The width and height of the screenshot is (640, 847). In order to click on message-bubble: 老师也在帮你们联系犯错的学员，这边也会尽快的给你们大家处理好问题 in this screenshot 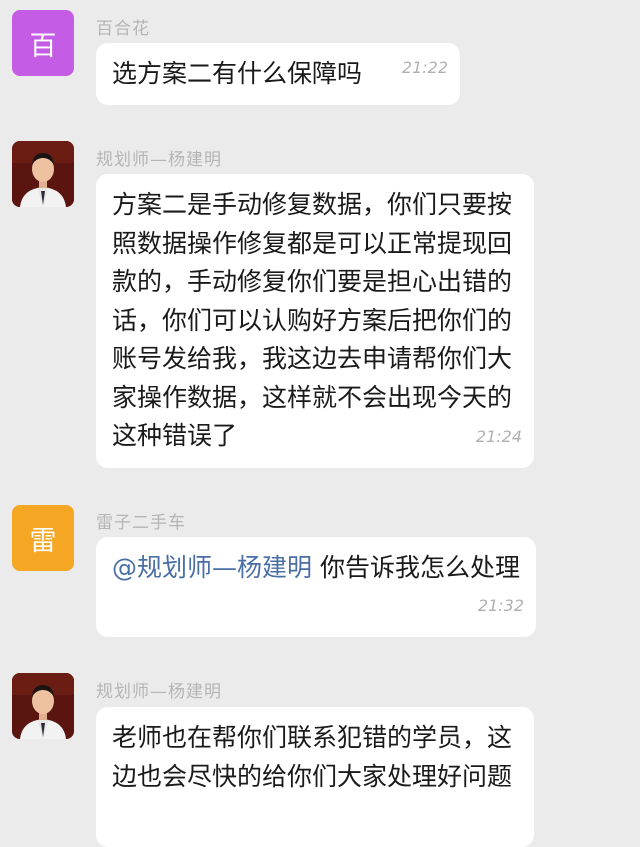, I will do `click(315, 777)`.